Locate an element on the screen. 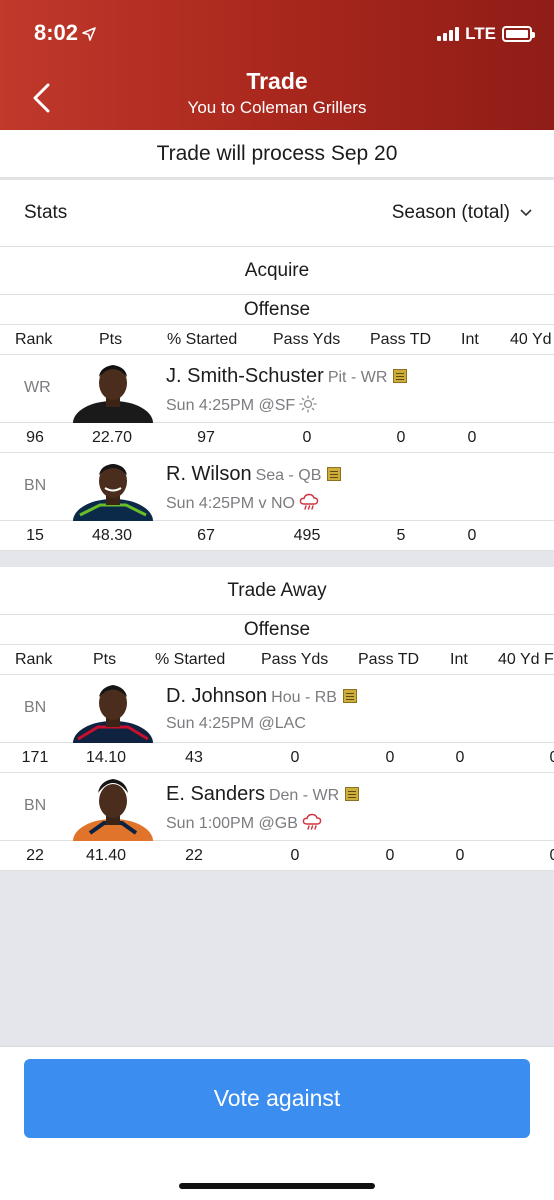 The height and width of the screenshot is (1200, 554). home-indicator is located at coordinates (277, 1186).